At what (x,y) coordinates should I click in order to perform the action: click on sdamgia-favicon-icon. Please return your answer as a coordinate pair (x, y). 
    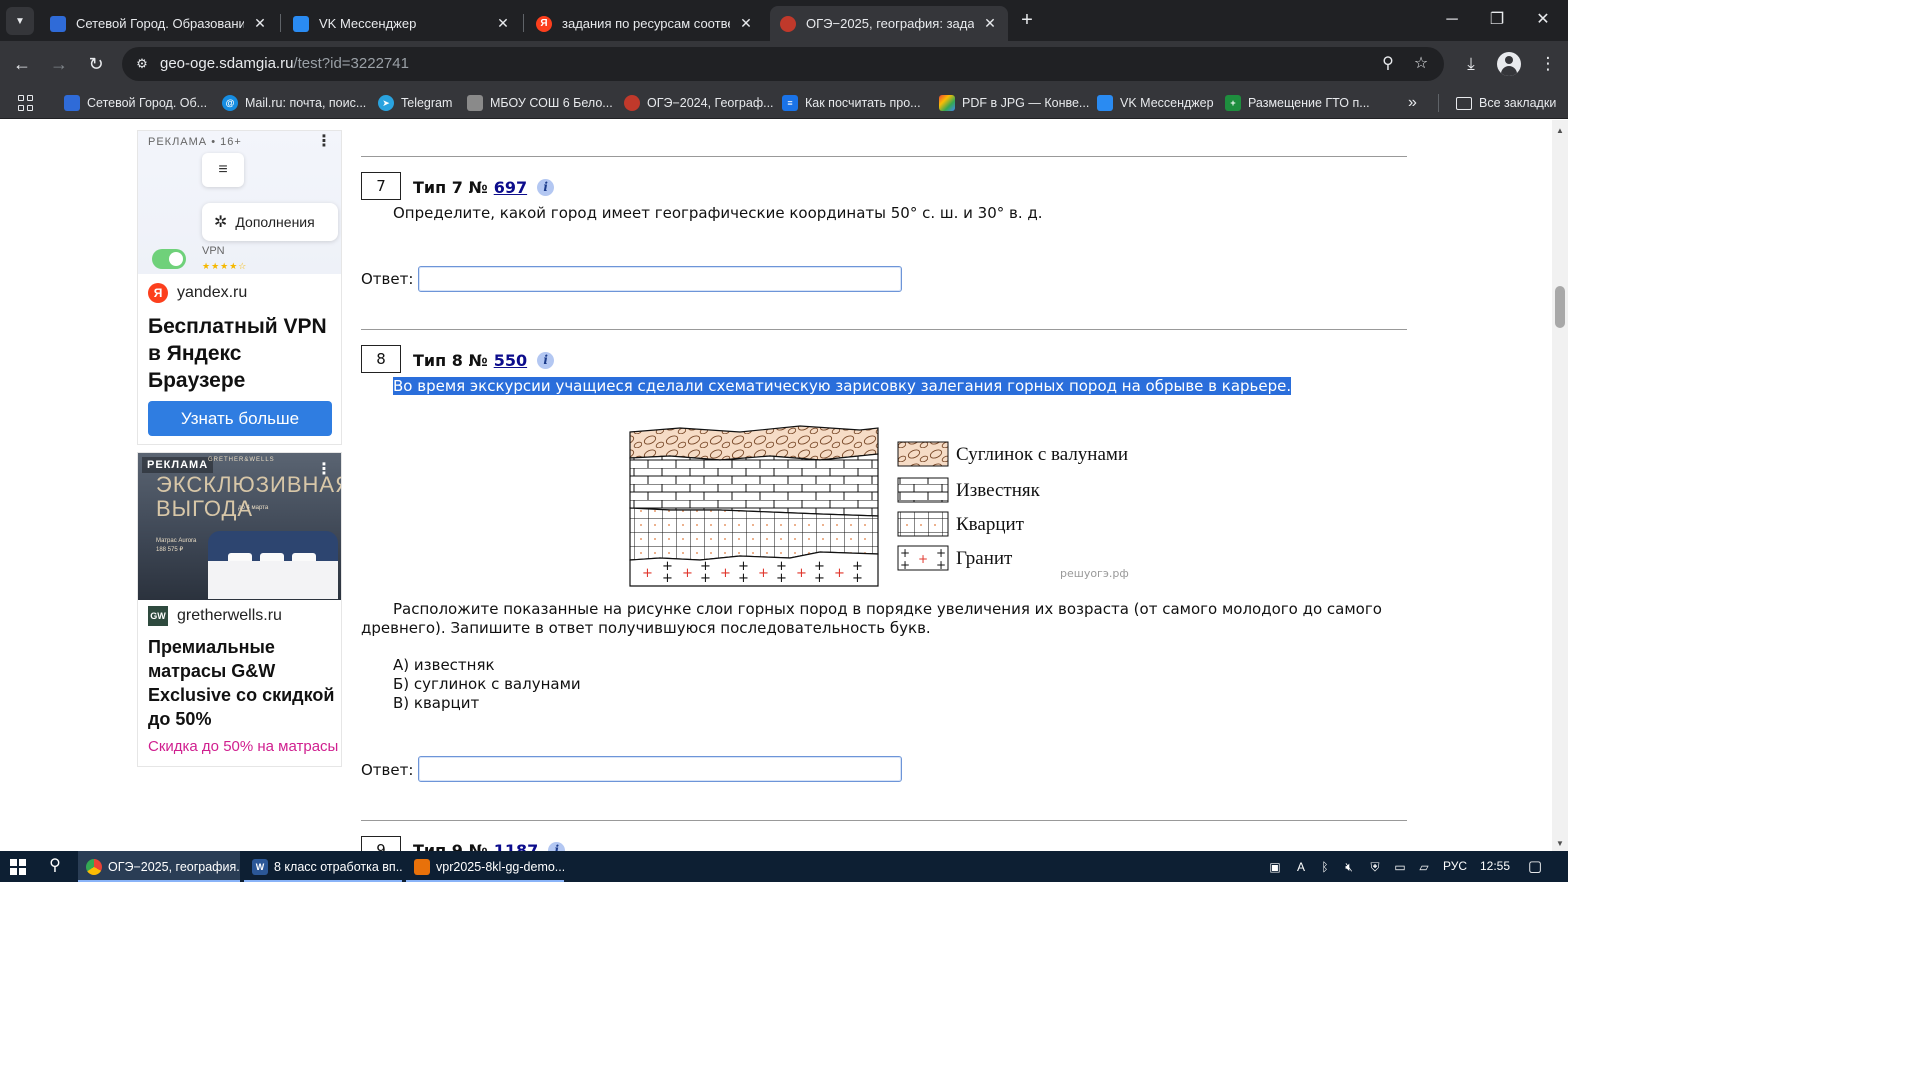
    Looking at the image, I should click on (788, 23).